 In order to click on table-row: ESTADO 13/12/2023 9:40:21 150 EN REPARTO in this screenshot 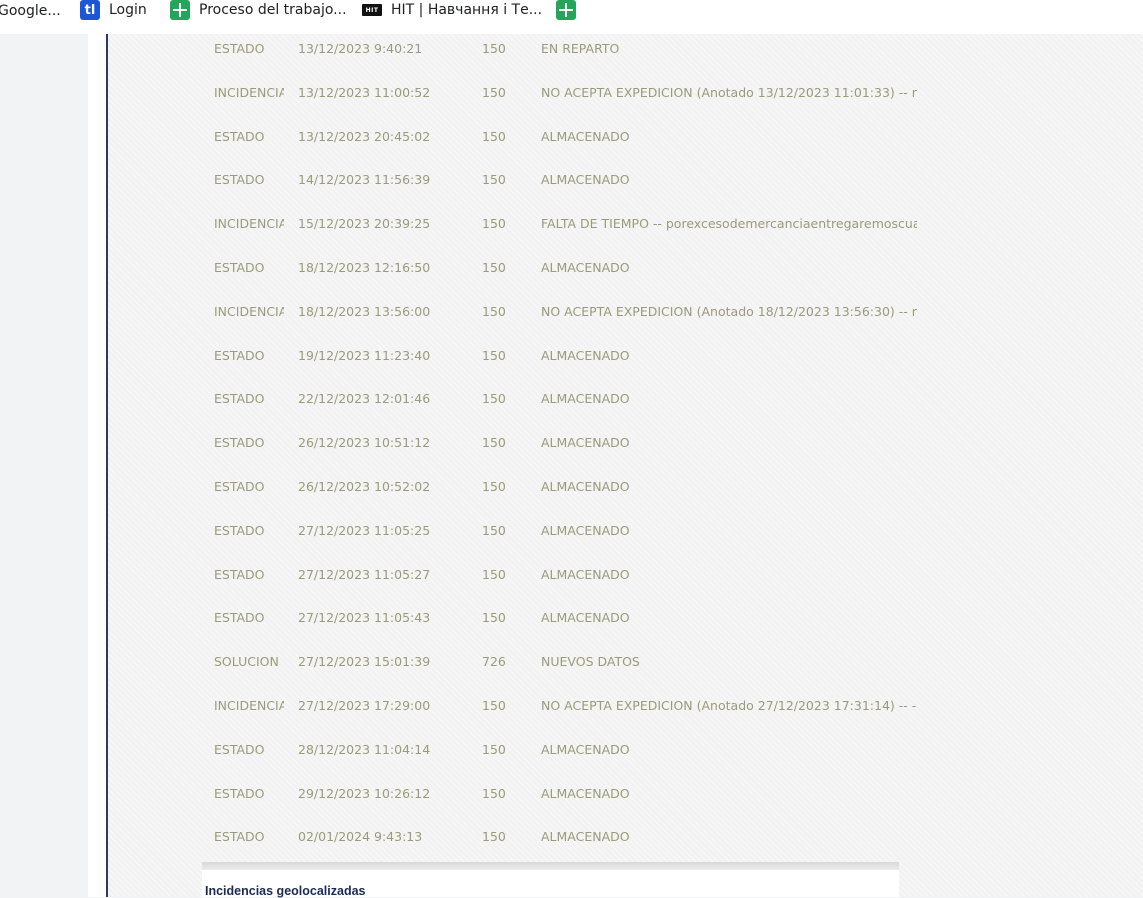, I will do `click(625, 51)`.